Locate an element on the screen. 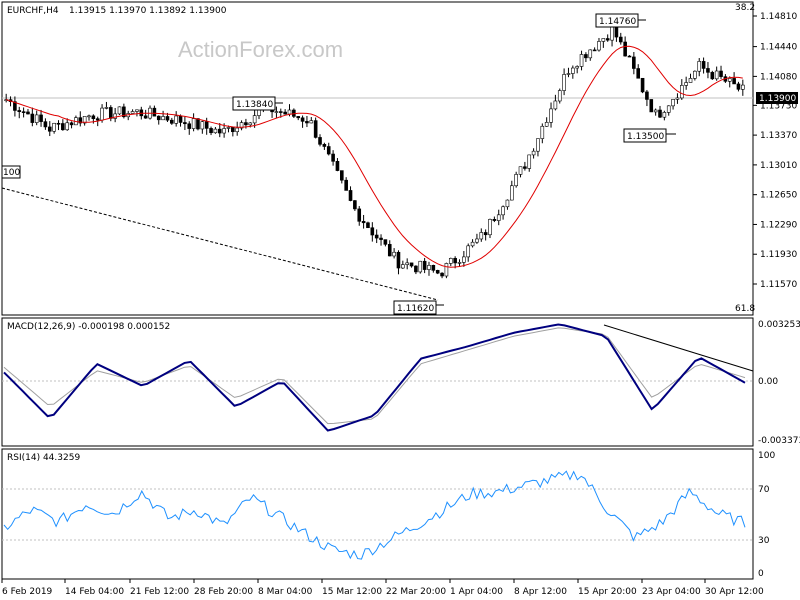 This screenshot has width=800, height=600. rsi-tick-30: 30 is located at coordinates (764, 541).